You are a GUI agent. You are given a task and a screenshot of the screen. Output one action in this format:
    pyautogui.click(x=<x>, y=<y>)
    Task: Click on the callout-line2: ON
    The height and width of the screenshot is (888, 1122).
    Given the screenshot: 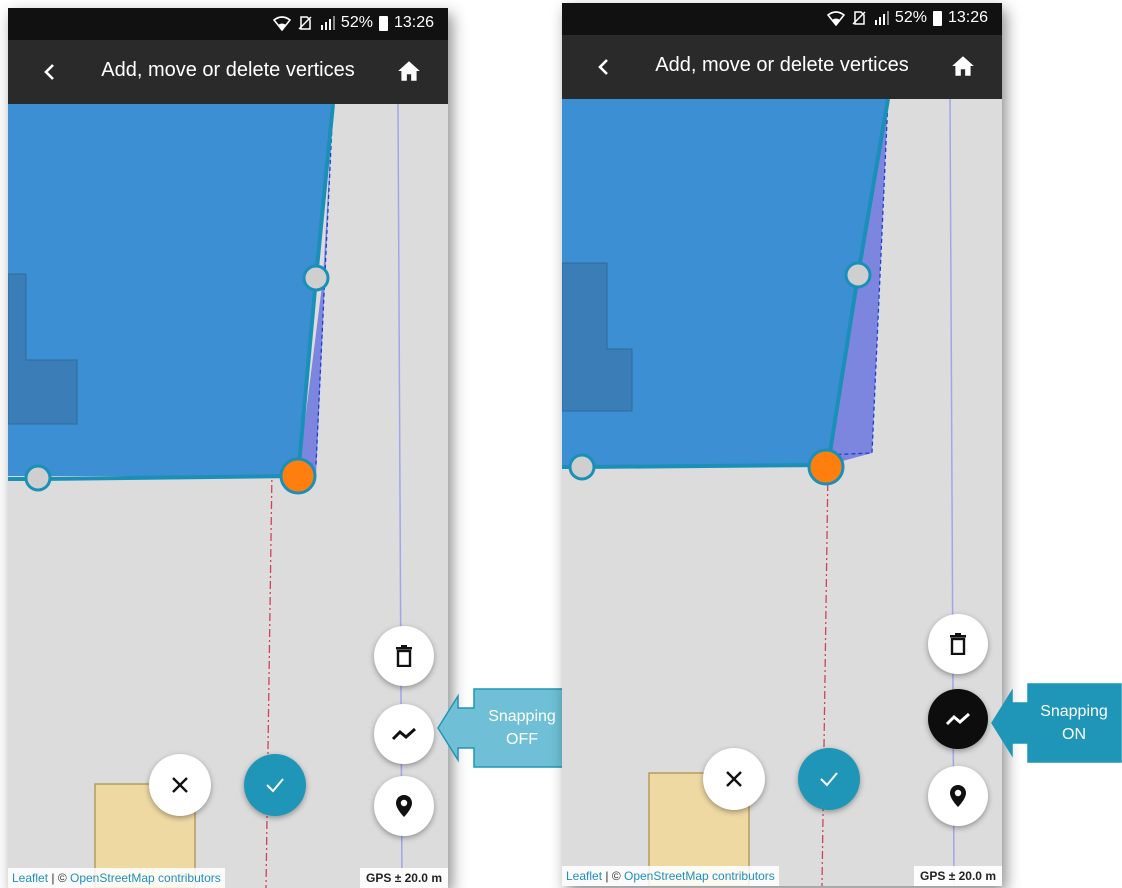 What is the action you would take?
    pyautogui.click(x=1074, y=734)
    